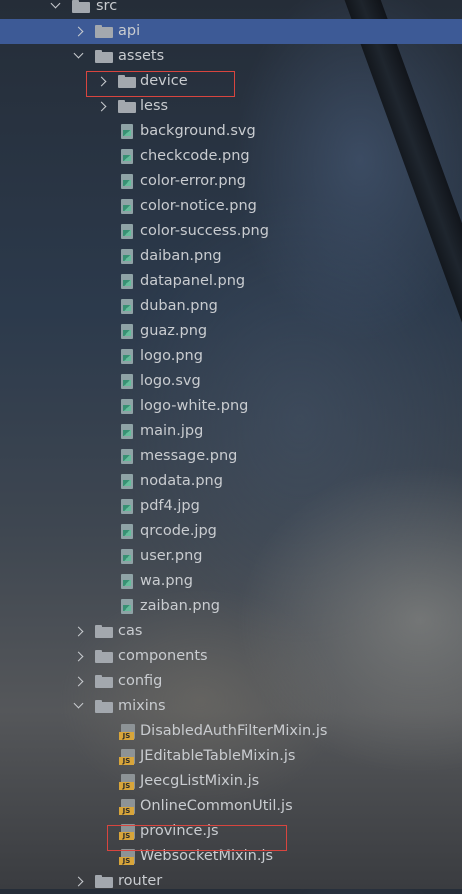  What do you see at coordinates (129, 31) in the screenshot?
I see `folder-label: api` at bounding box center [129, 31].